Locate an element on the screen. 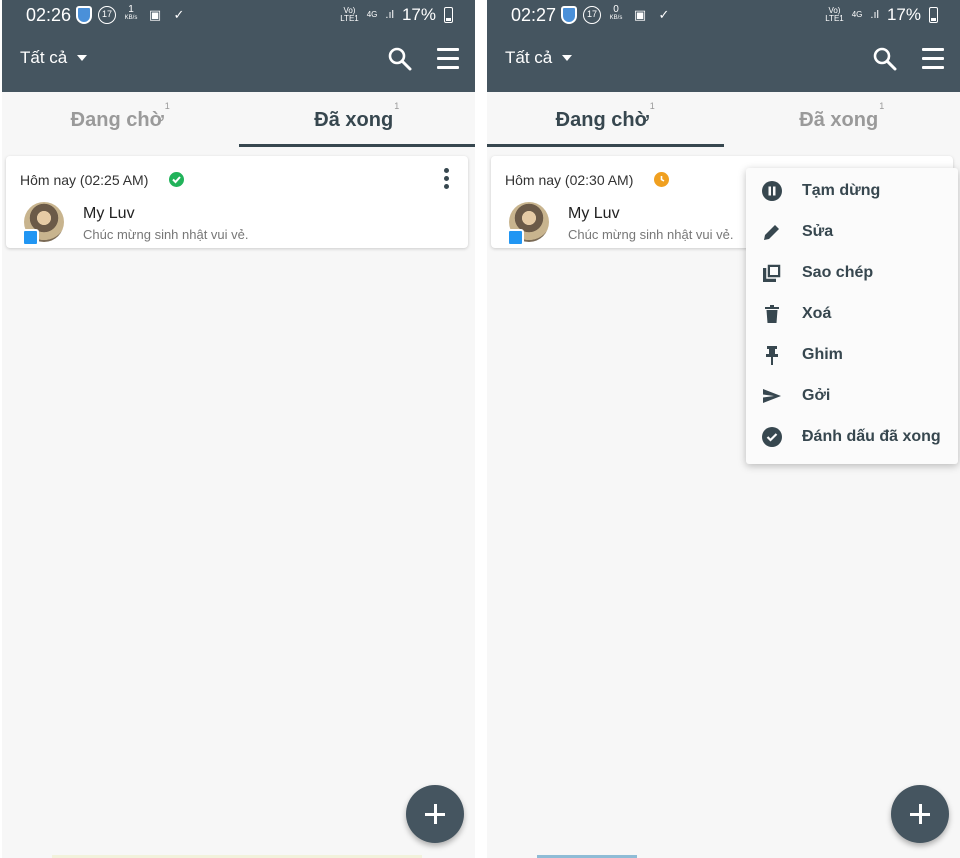 The height and width of the screenshot is (858, 960). menu-item-delete: Xoá is located at coordinates (852, 314).